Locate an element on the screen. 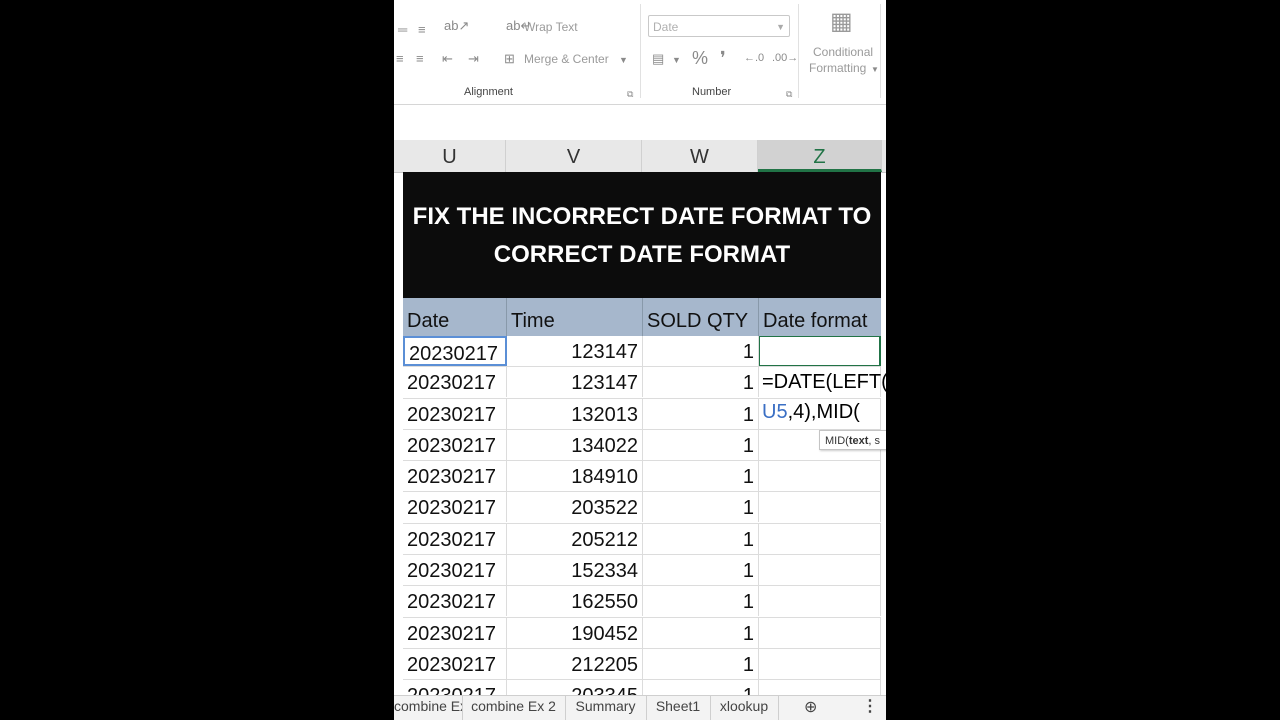 This screenshot has height=720, width=1280. cell-time: 184910 is located at coordinates (575, 476).